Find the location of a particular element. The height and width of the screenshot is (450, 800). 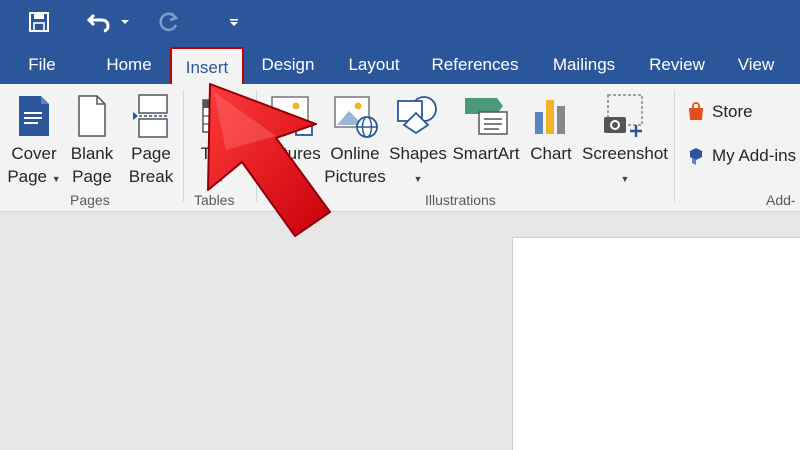

redo-icon is located at coordinates (169, 22).